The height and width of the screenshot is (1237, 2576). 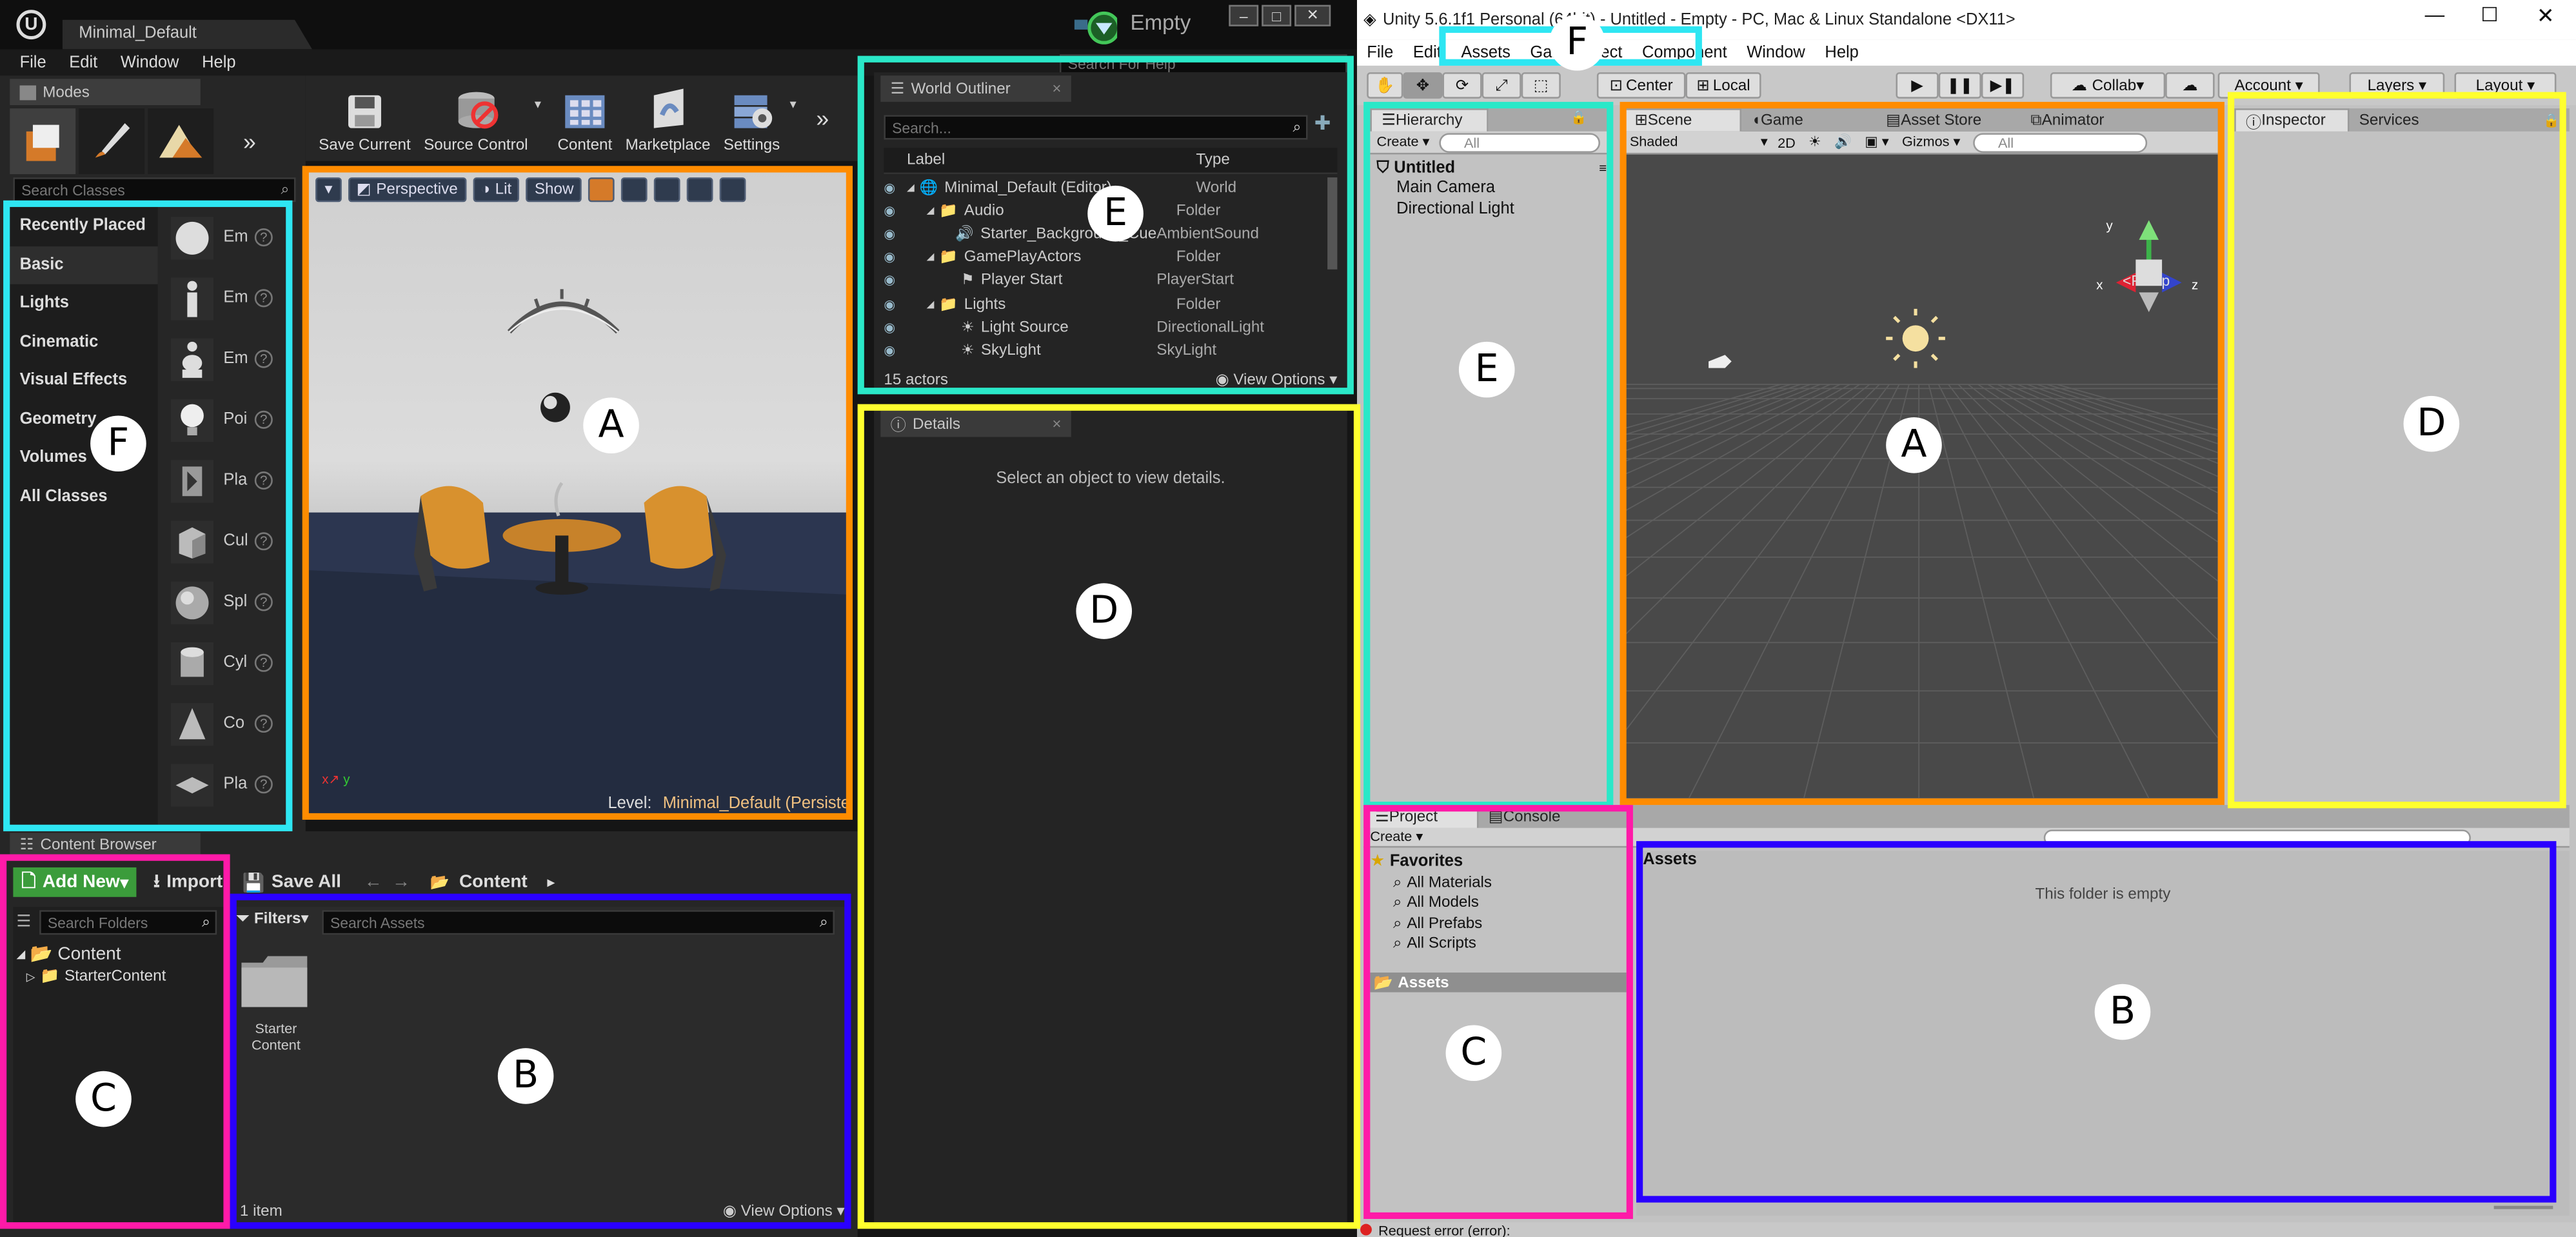 What do you see at coordinates (1445, 188) in the screenshot?
I see `hierarchy-item-main-camera: Main Camera` at bounding box center [1445, 188].